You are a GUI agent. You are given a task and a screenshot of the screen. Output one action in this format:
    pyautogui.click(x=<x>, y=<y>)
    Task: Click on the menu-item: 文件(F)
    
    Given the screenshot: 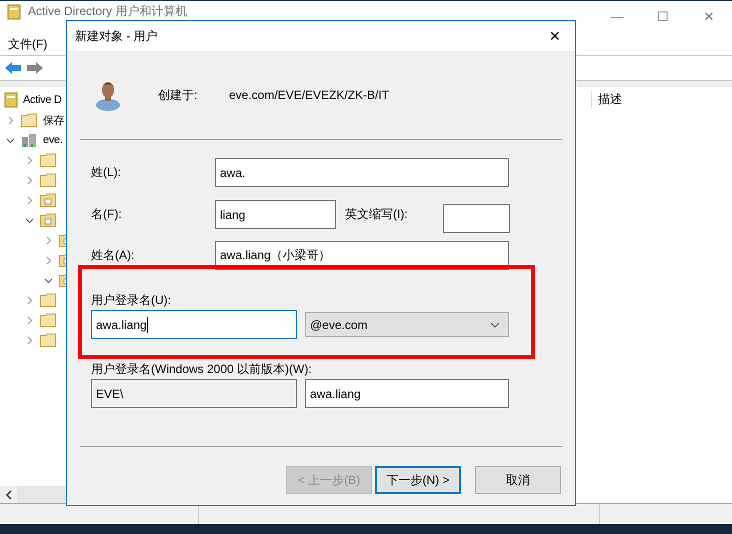 What is the action you would take?
    pyautogui.click(x=28, y=44)
    